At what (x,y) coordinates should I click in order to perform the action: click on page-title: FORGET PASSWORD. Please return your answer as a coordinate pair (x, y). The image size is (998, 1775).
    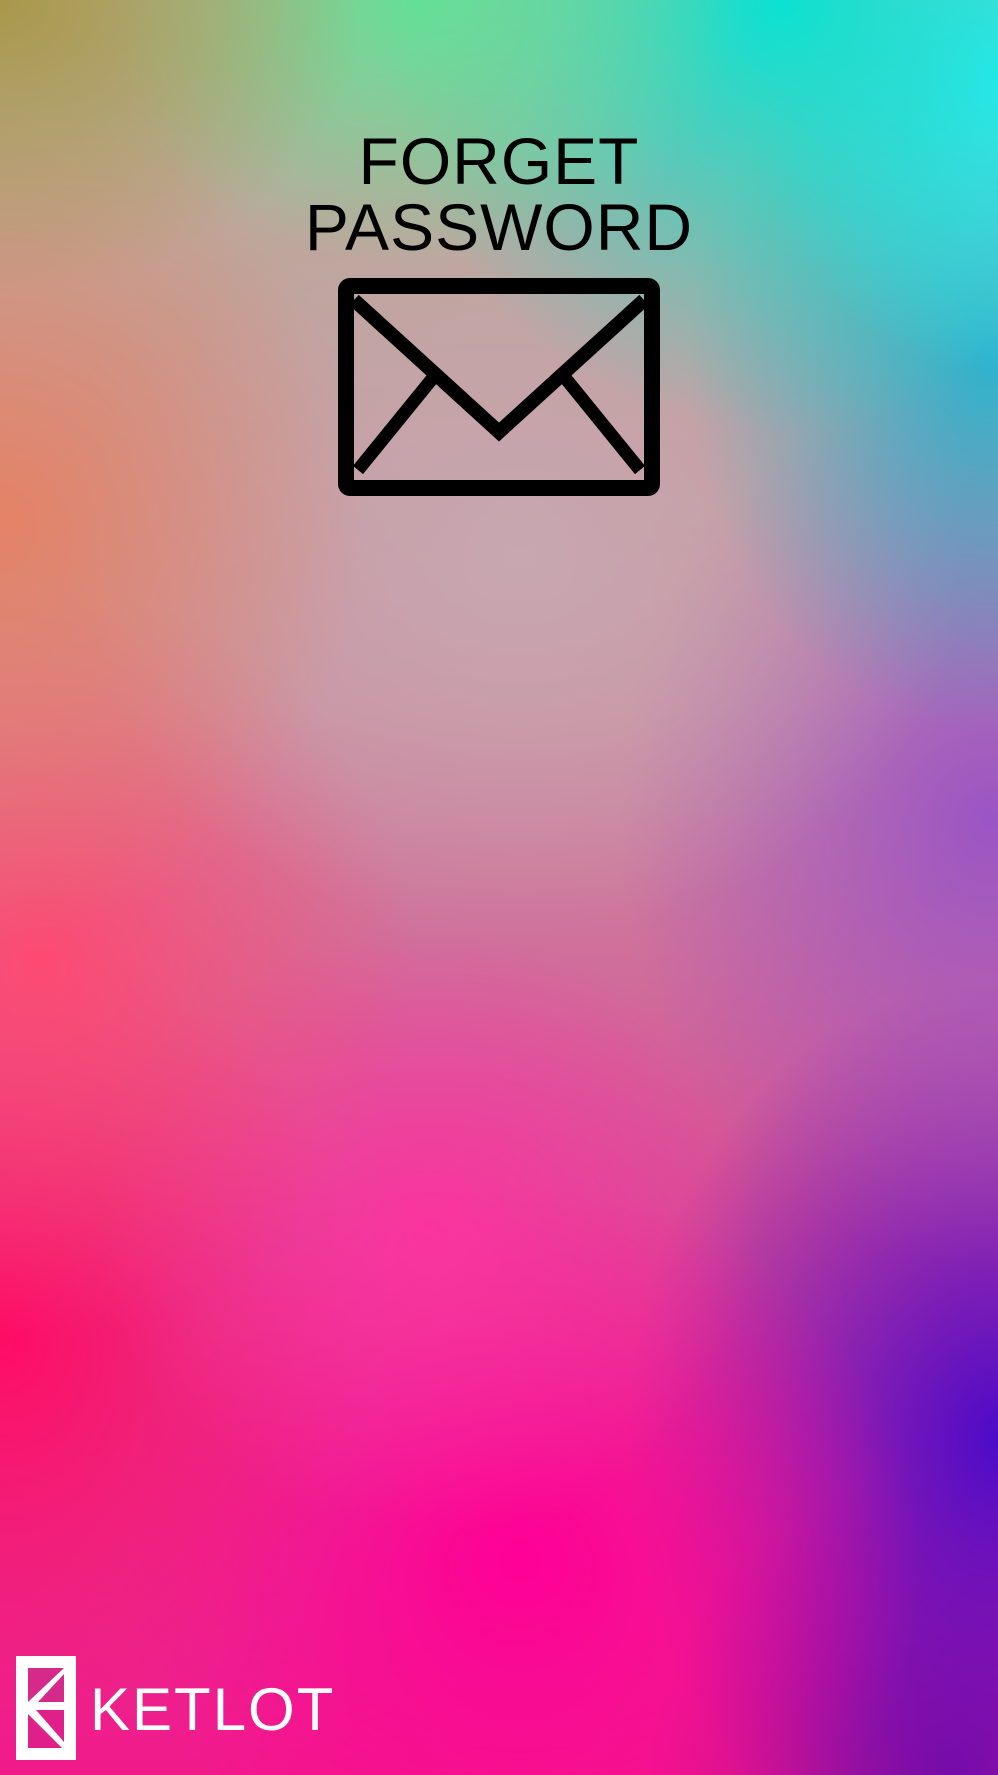
    Looking at the image, I should click on (499, 194).